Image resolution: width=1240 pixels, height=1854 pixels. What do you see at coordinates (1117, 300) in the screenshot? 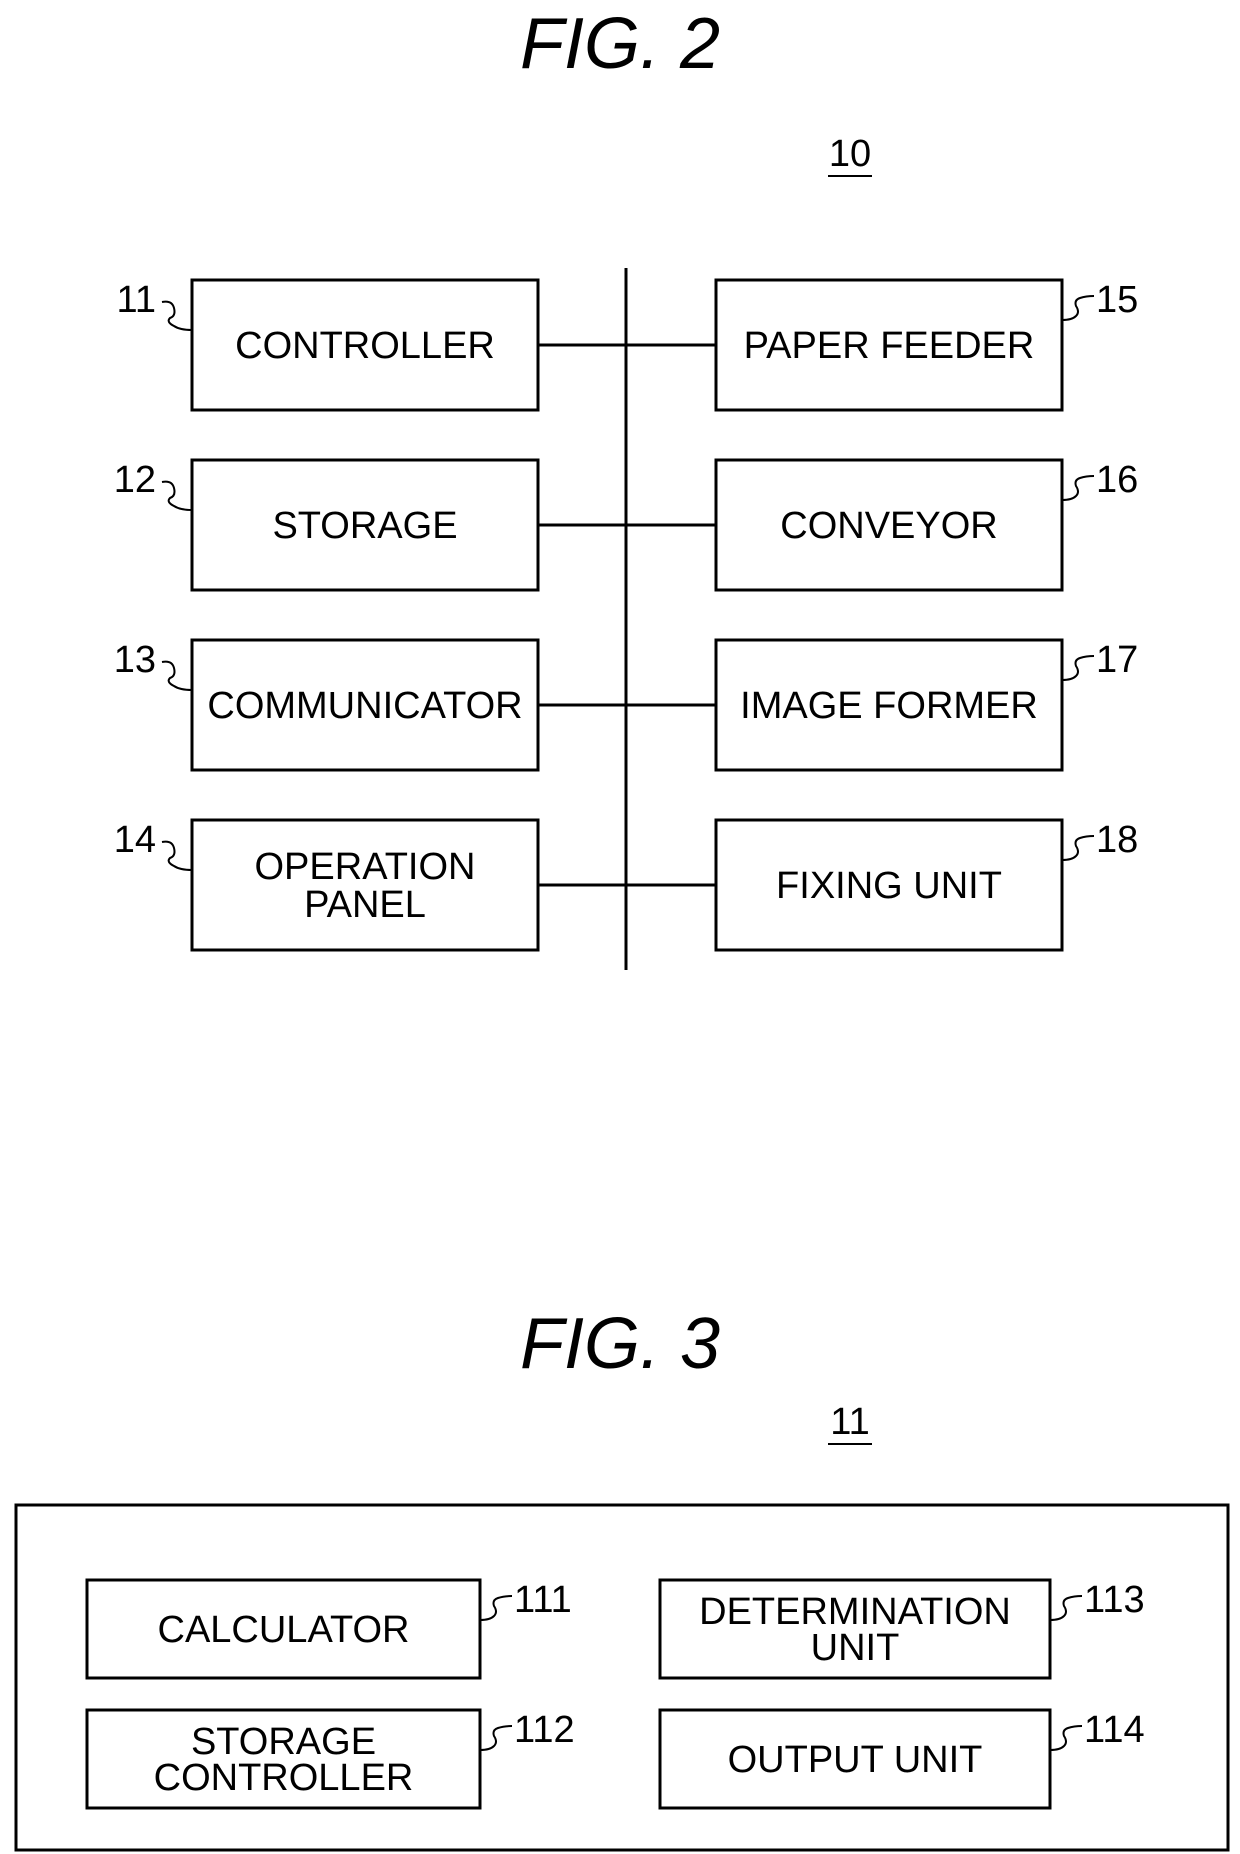
I see `reference-numeral-15: 15` at bounding box center [1117, 300].